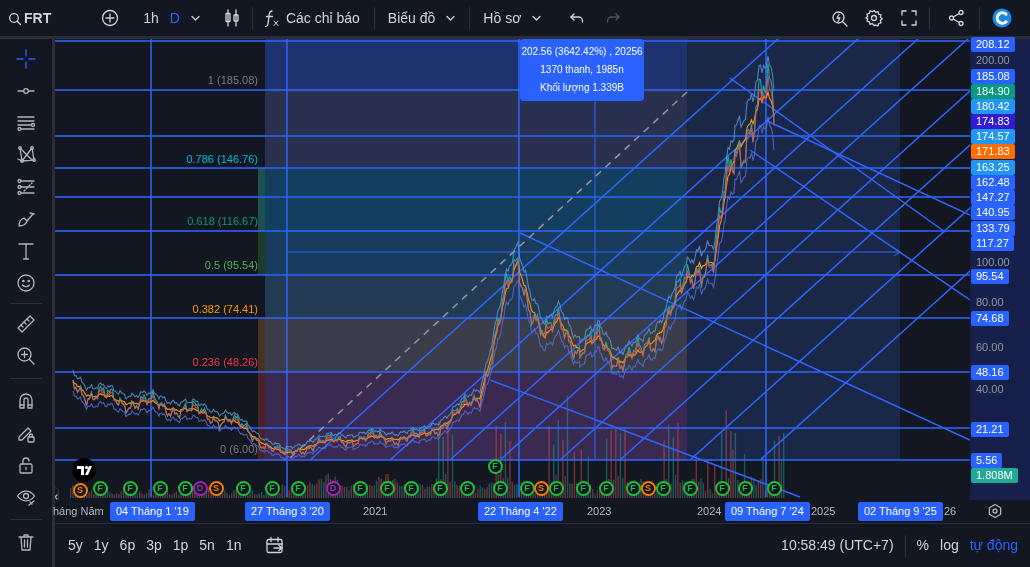 This screenshot has width=1030, height=567. What do you see at coordinates (922, 545) in the screenshot?
I see `scale-button: %` at bounding box center [922, 545].